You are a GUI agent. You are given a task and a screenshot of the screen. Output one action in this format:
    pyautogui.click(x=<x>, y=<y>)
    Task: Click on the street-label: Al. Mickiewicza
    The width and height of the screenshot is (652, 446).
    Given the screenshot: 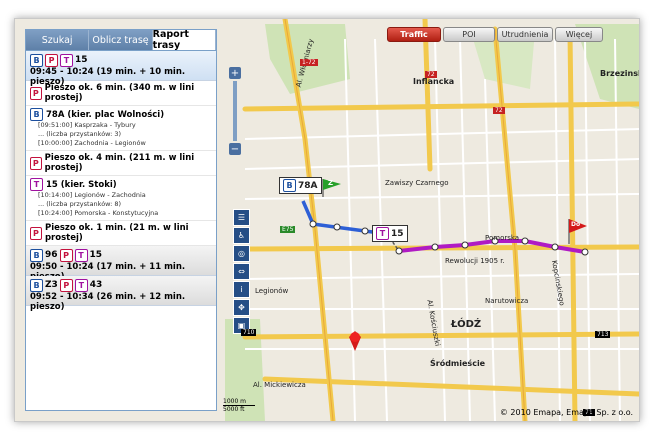 What is the action you would take?
    pyautogui.click(x=279, y=385)
    